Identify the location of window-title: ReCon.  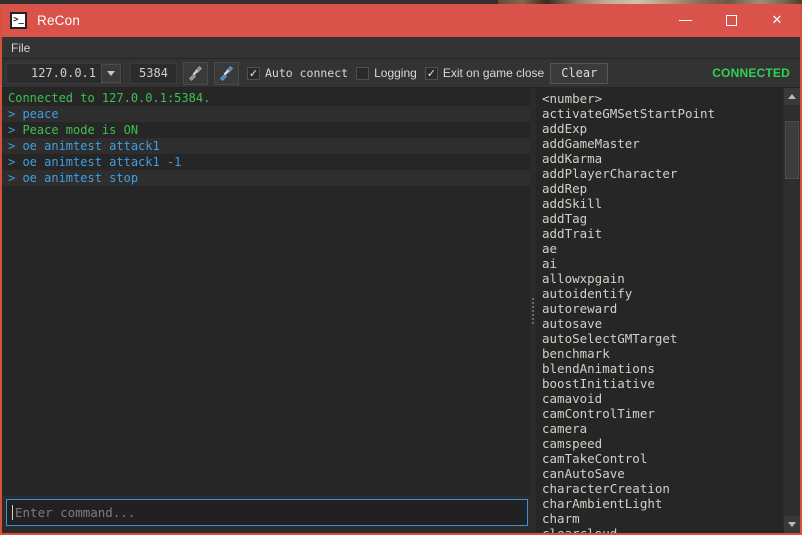
(59, 20).